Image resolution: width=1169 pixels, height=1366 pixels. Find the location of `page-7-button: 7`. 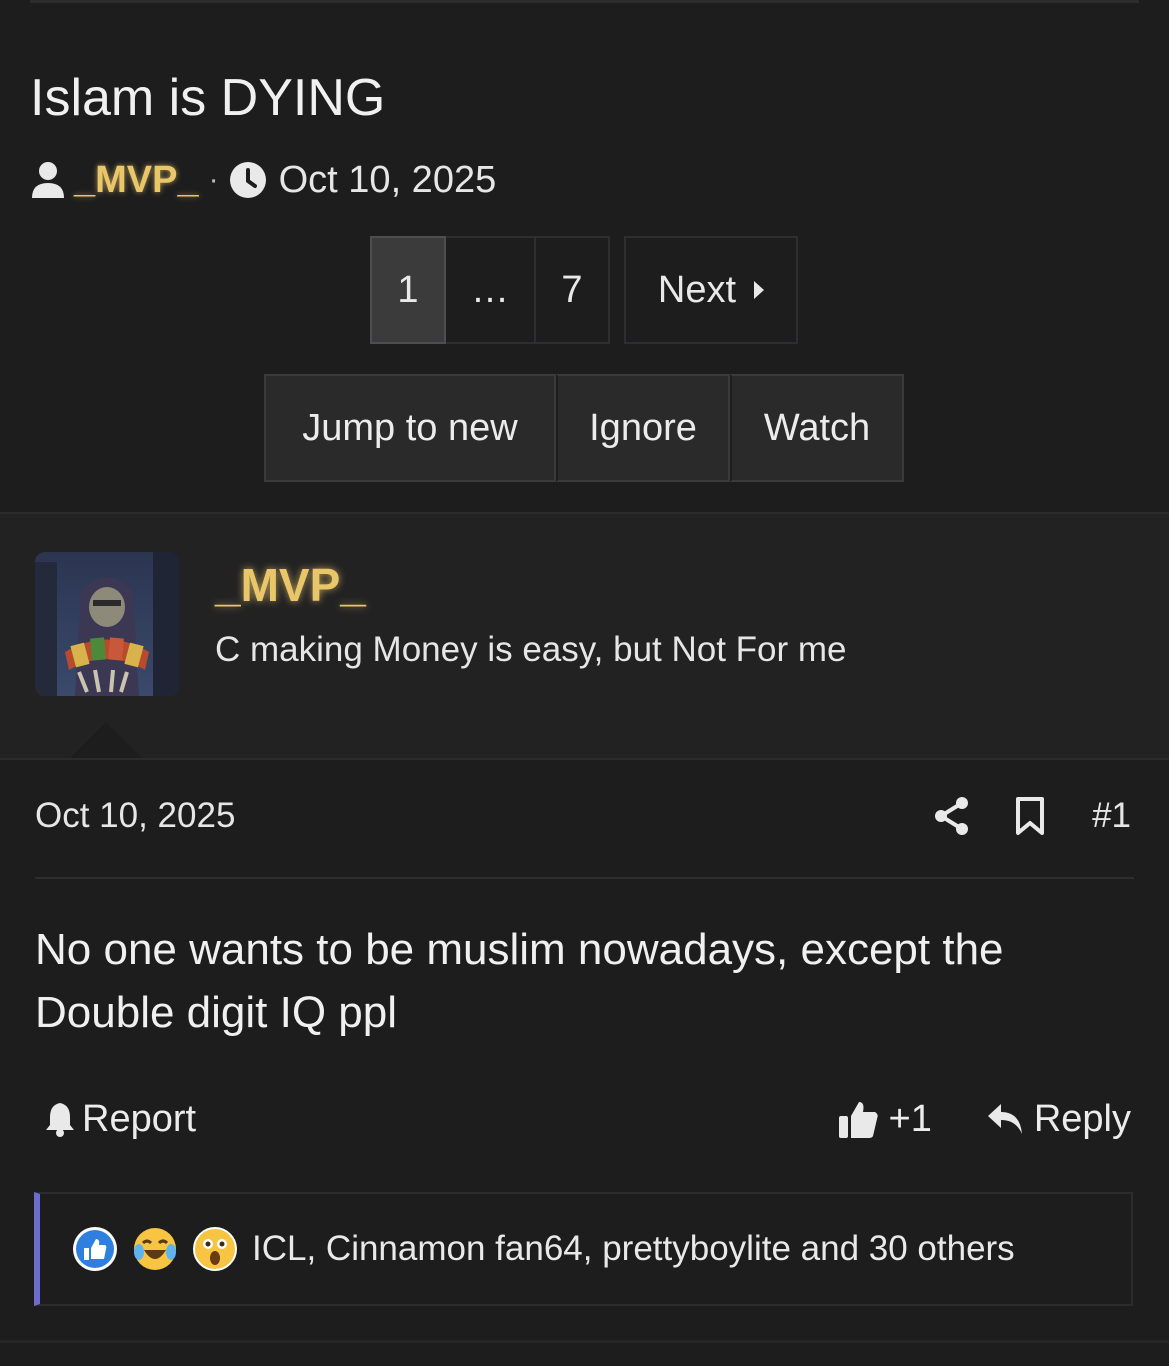

page-7-button: 7 is located at coordinates (573, 290).